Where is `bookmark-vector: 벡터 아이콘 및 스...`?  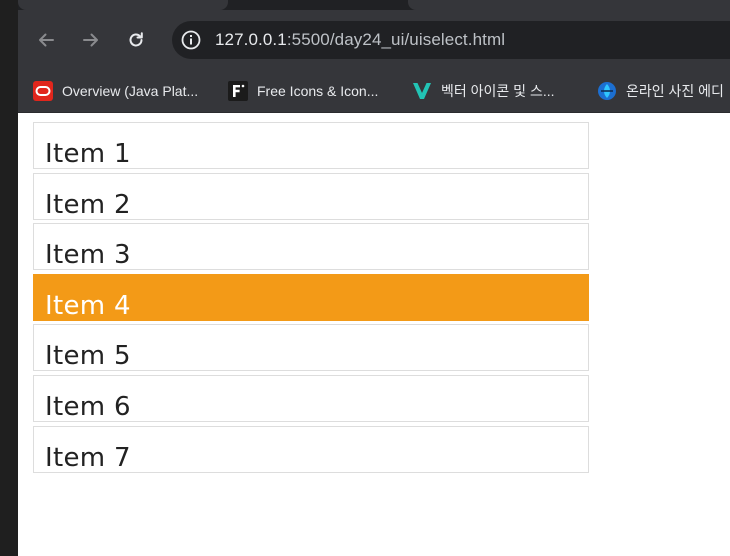
bookmark-vector: 벡터 아이콘 및 스... is located at coordinates (483, 91).